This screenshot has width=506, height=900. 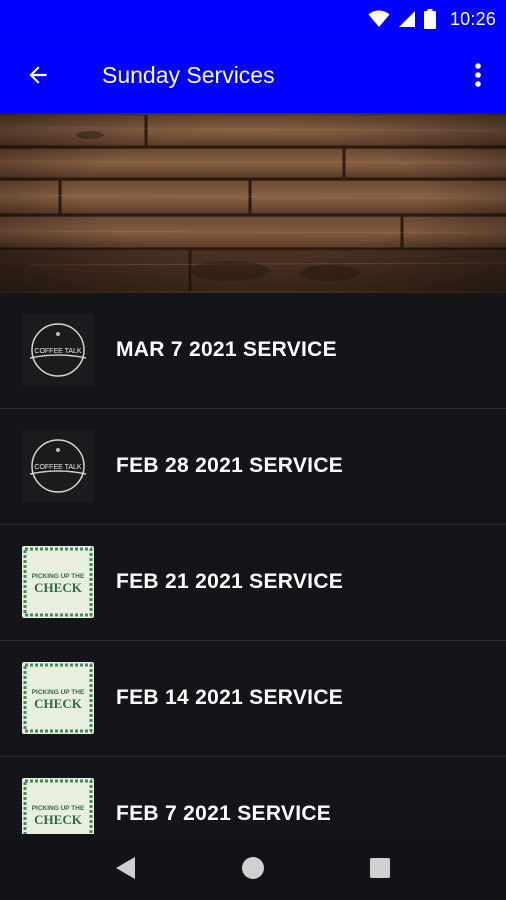 I want to click on arrow-back-icon, so click(x=38, y=75).